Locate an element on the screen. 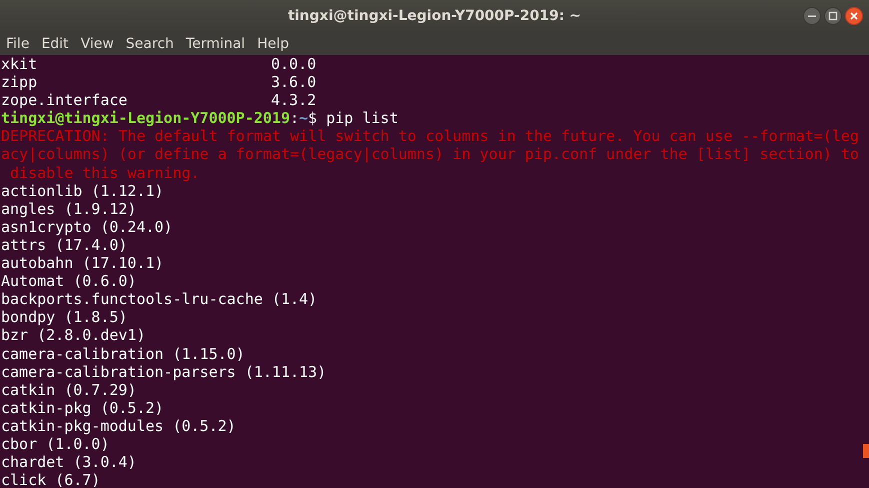 The image size is (869, 488). maximize-icon is located at coordinates (833, 16).